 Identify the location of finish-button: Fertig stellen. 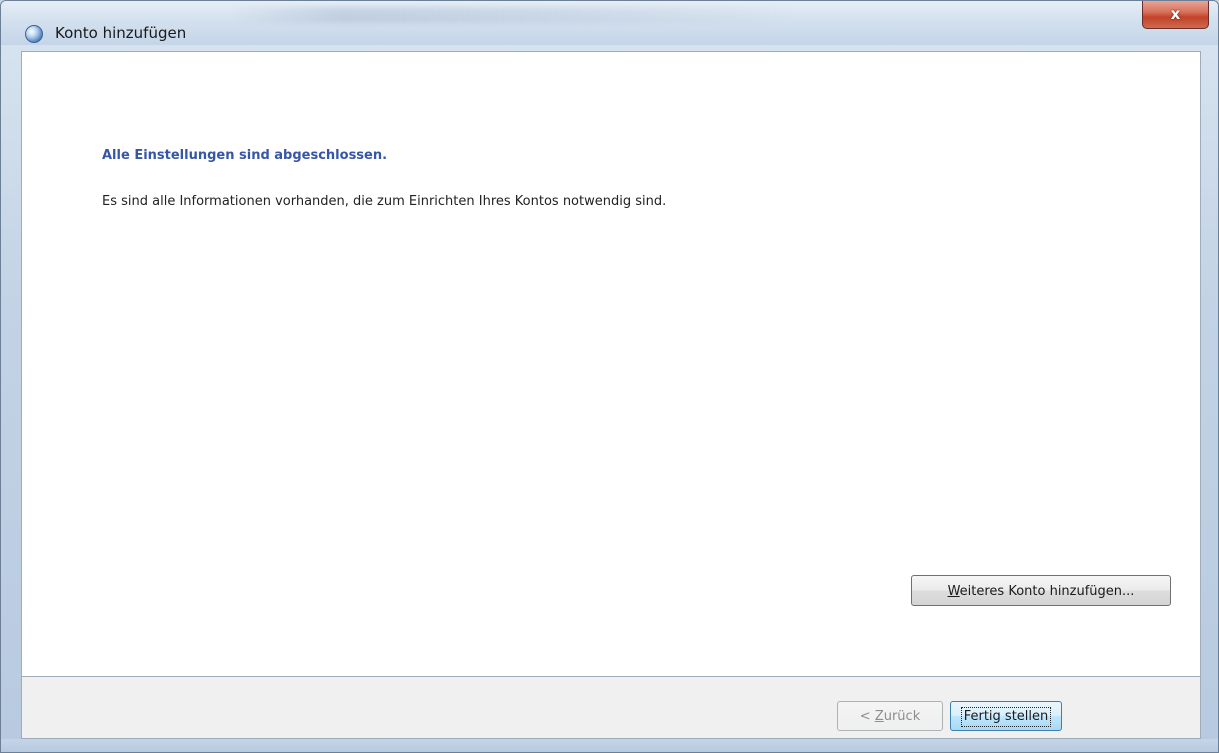
(1006, 716).